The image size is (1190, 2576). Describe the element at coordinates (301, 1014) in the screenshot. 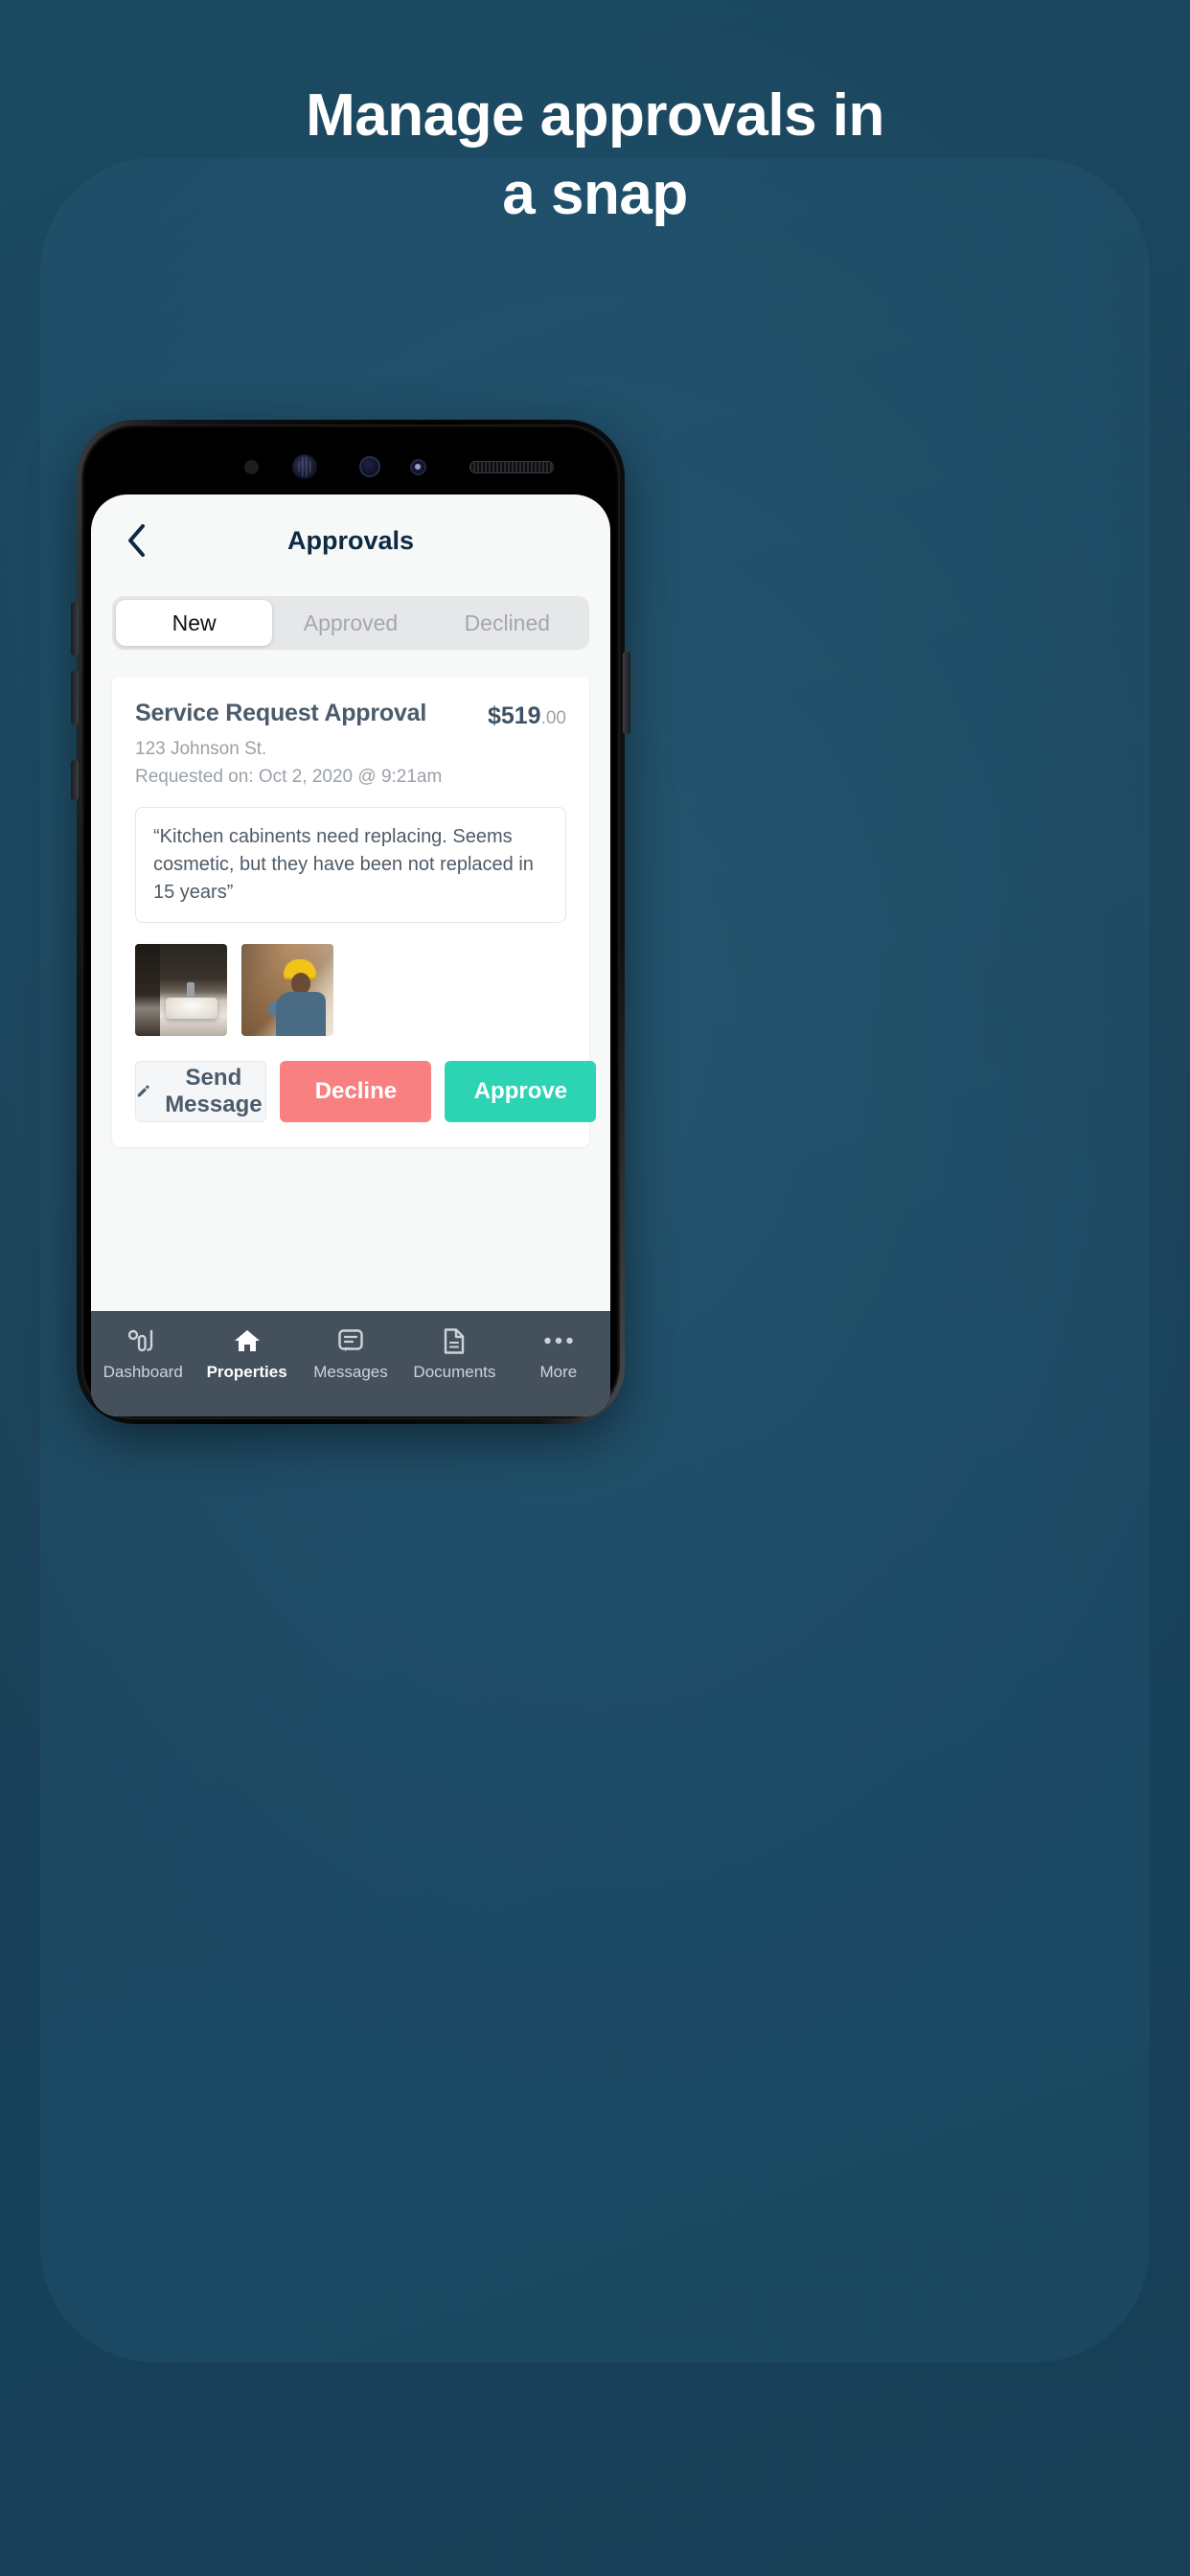

I see `worker-body-shape` at that location.